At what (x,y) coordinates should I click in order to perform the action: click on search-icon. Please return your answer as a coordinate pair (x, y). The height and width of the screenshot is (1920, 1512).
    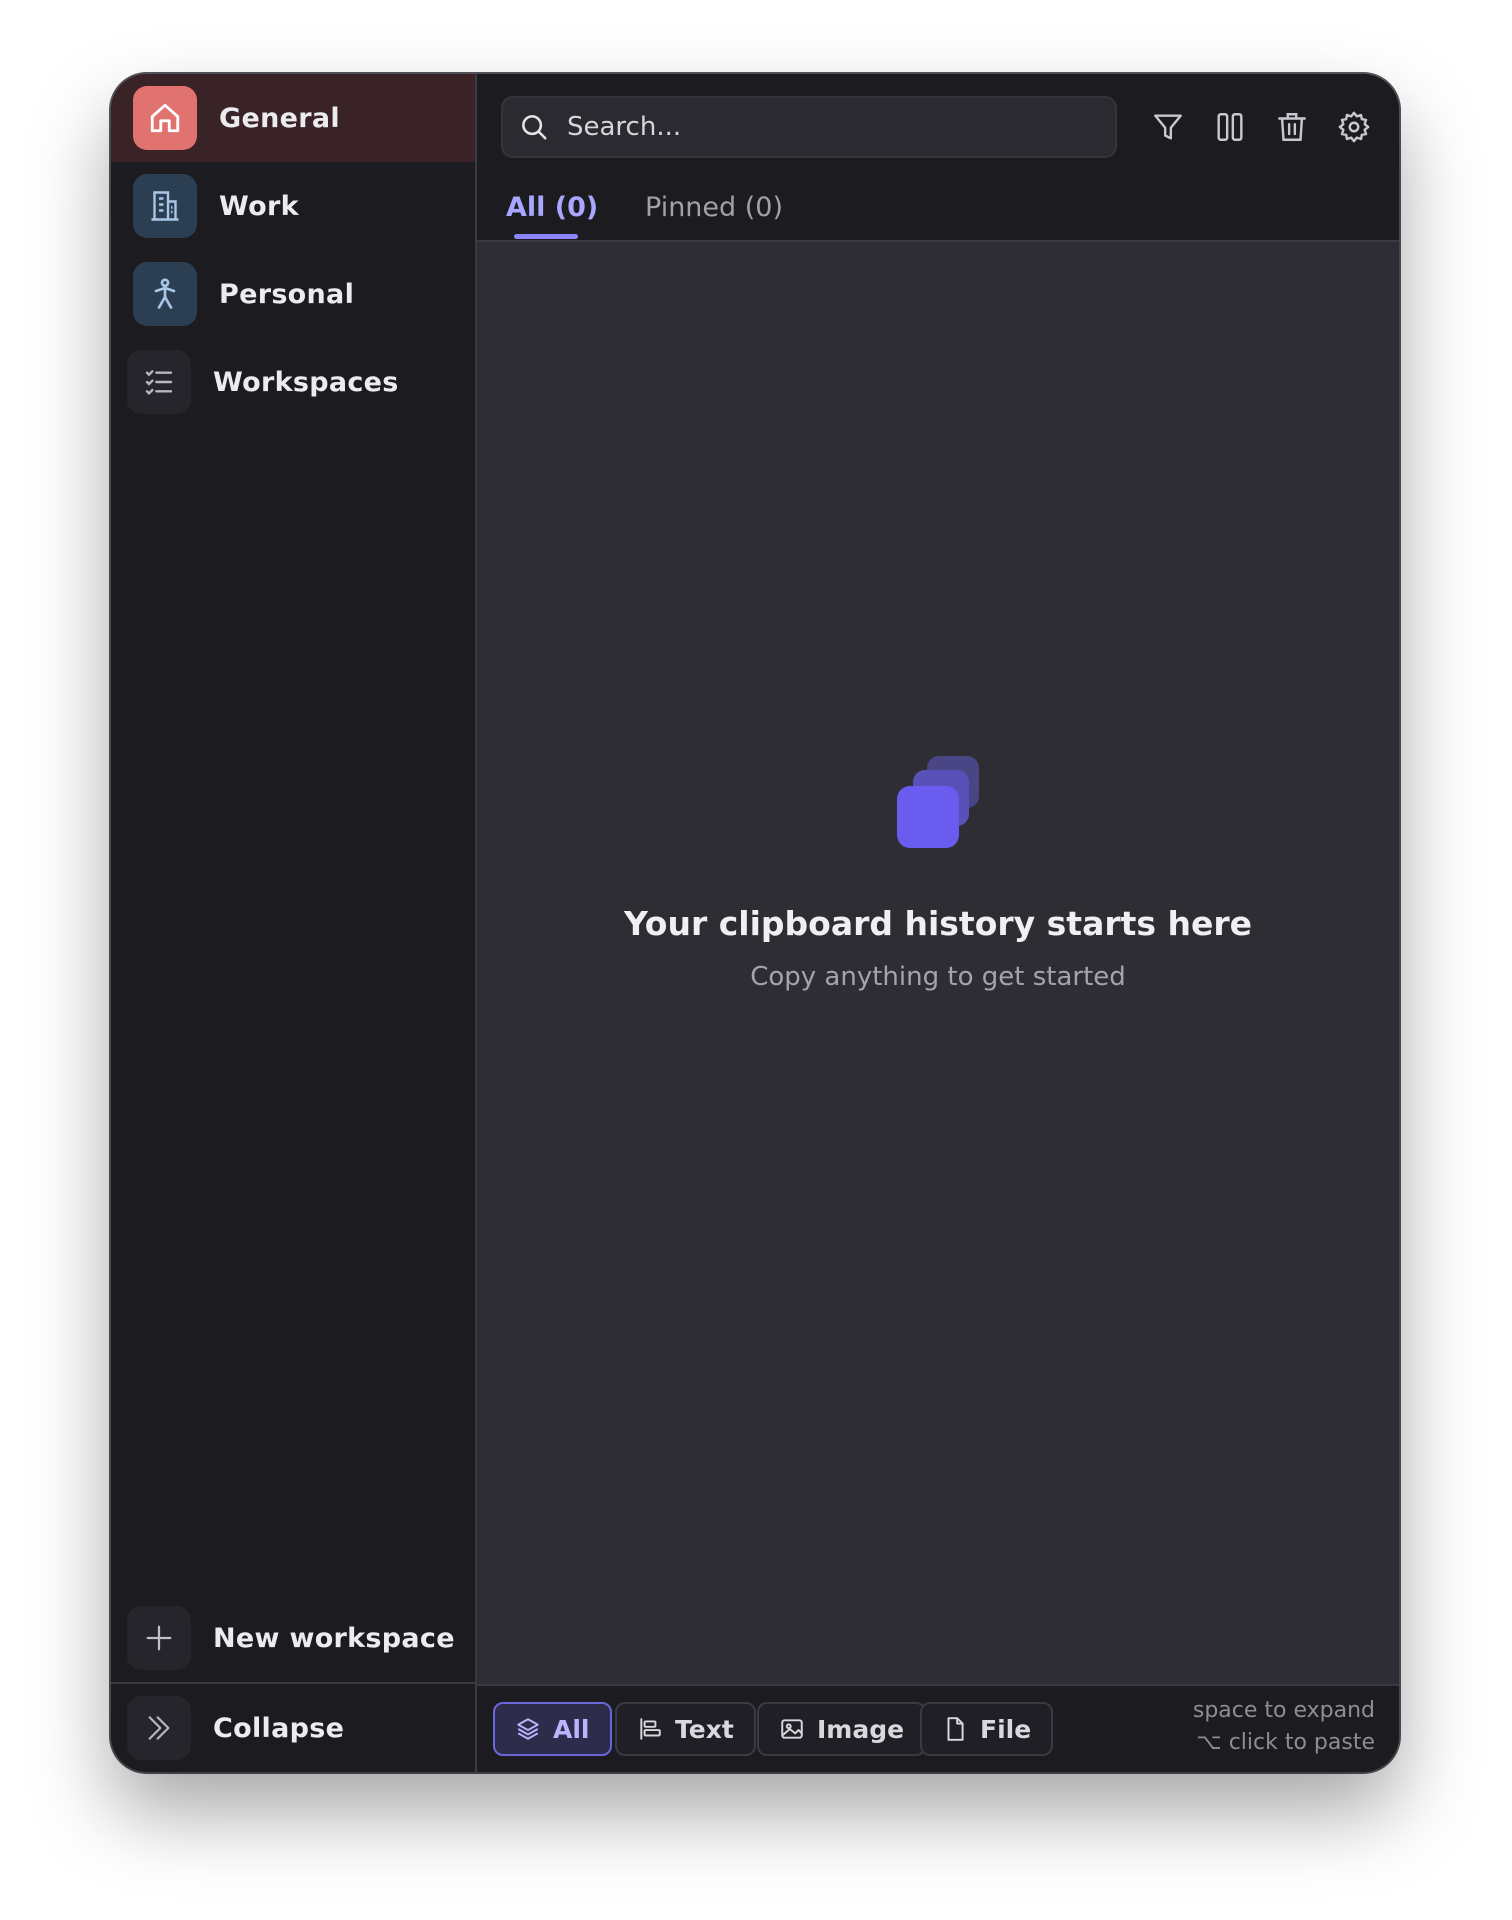
    Looking at the image, I should click on (534, 127).